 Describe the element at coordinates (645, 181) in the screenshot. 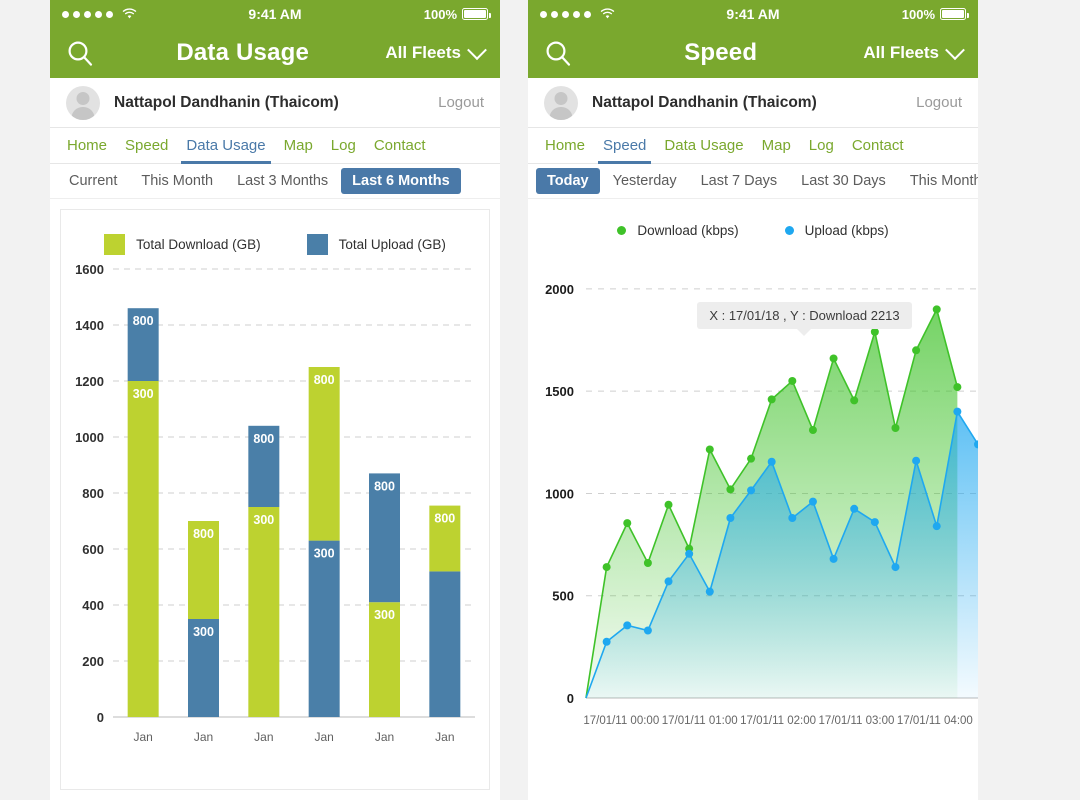

I see `filter-yesterday: Yesterday` at that location.